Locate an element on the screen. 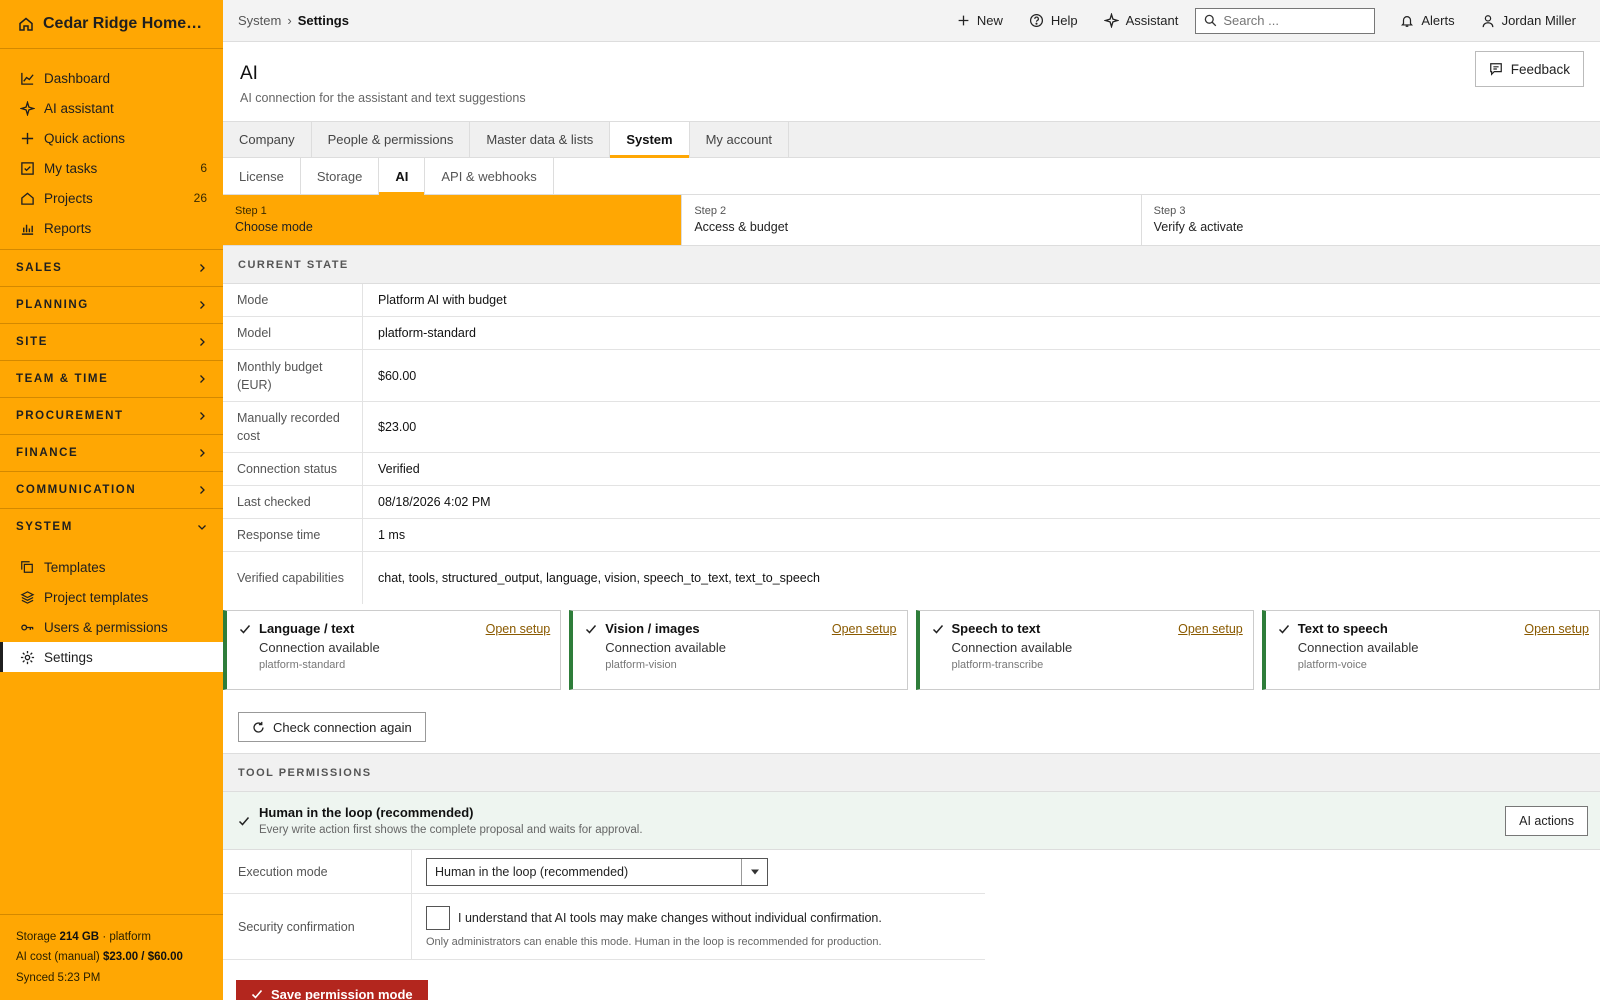  capability-model: platform-transcribe is located at coordinates (997, 665).